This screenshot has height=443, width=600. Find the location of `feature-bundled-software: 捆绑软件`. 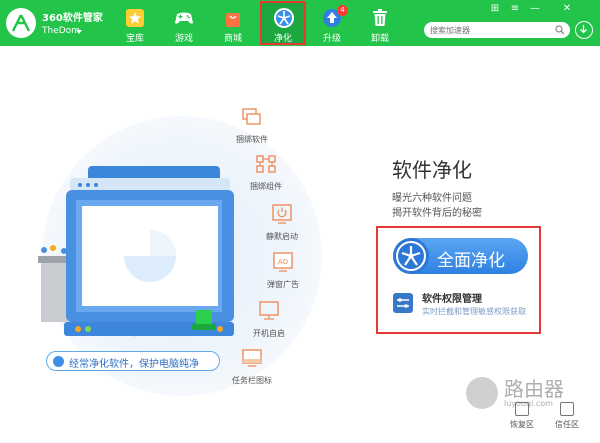

feature-bundled-software: 捆绑软件 is located at coordinates (252, 126).